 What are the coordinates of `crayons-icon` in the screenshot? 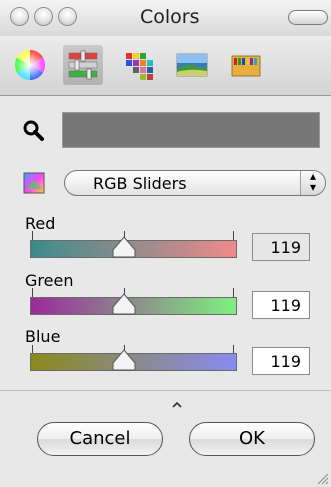 It's located at (246, 66).